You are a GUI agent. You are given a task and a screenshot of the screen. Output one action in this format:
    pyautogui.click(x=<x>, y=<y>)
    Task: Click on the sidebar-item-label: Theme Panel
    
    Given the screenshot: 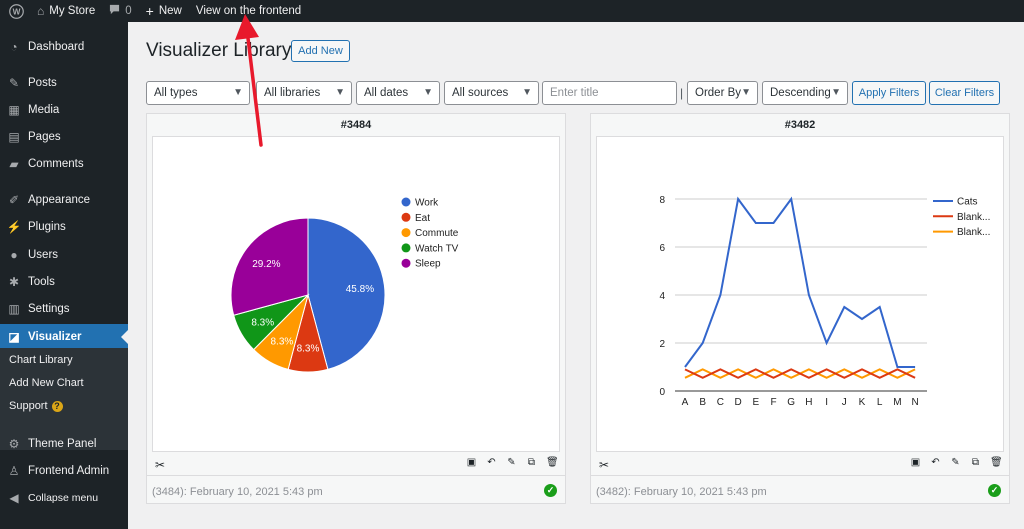 What is the action you would take?
    pyautogui.click(x=62, y=444)
    